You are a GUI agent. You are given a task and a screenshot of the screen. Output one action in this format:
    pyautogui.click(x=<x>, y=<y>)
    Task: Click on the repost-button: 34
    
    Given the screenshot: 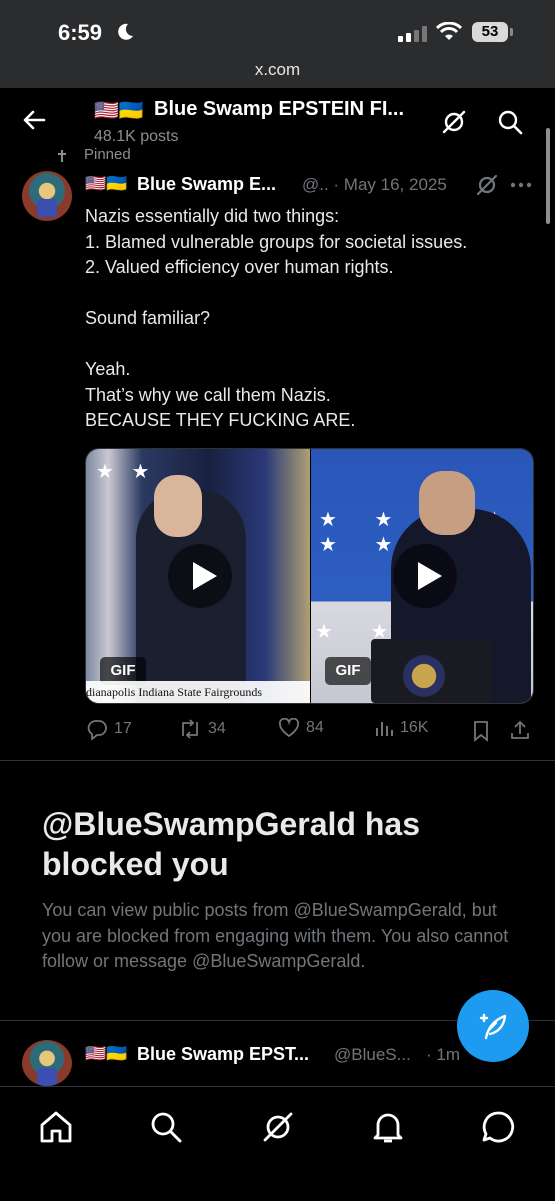 What is the action you would take?
    pyautogui.click(x=202, y=729)
    